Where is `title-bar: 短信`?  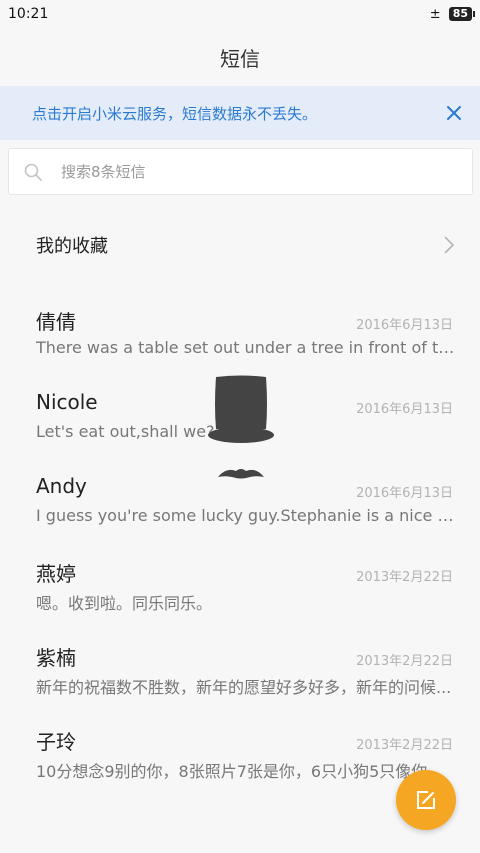 title-bar: 短信 is located at coordinates (240, 57).